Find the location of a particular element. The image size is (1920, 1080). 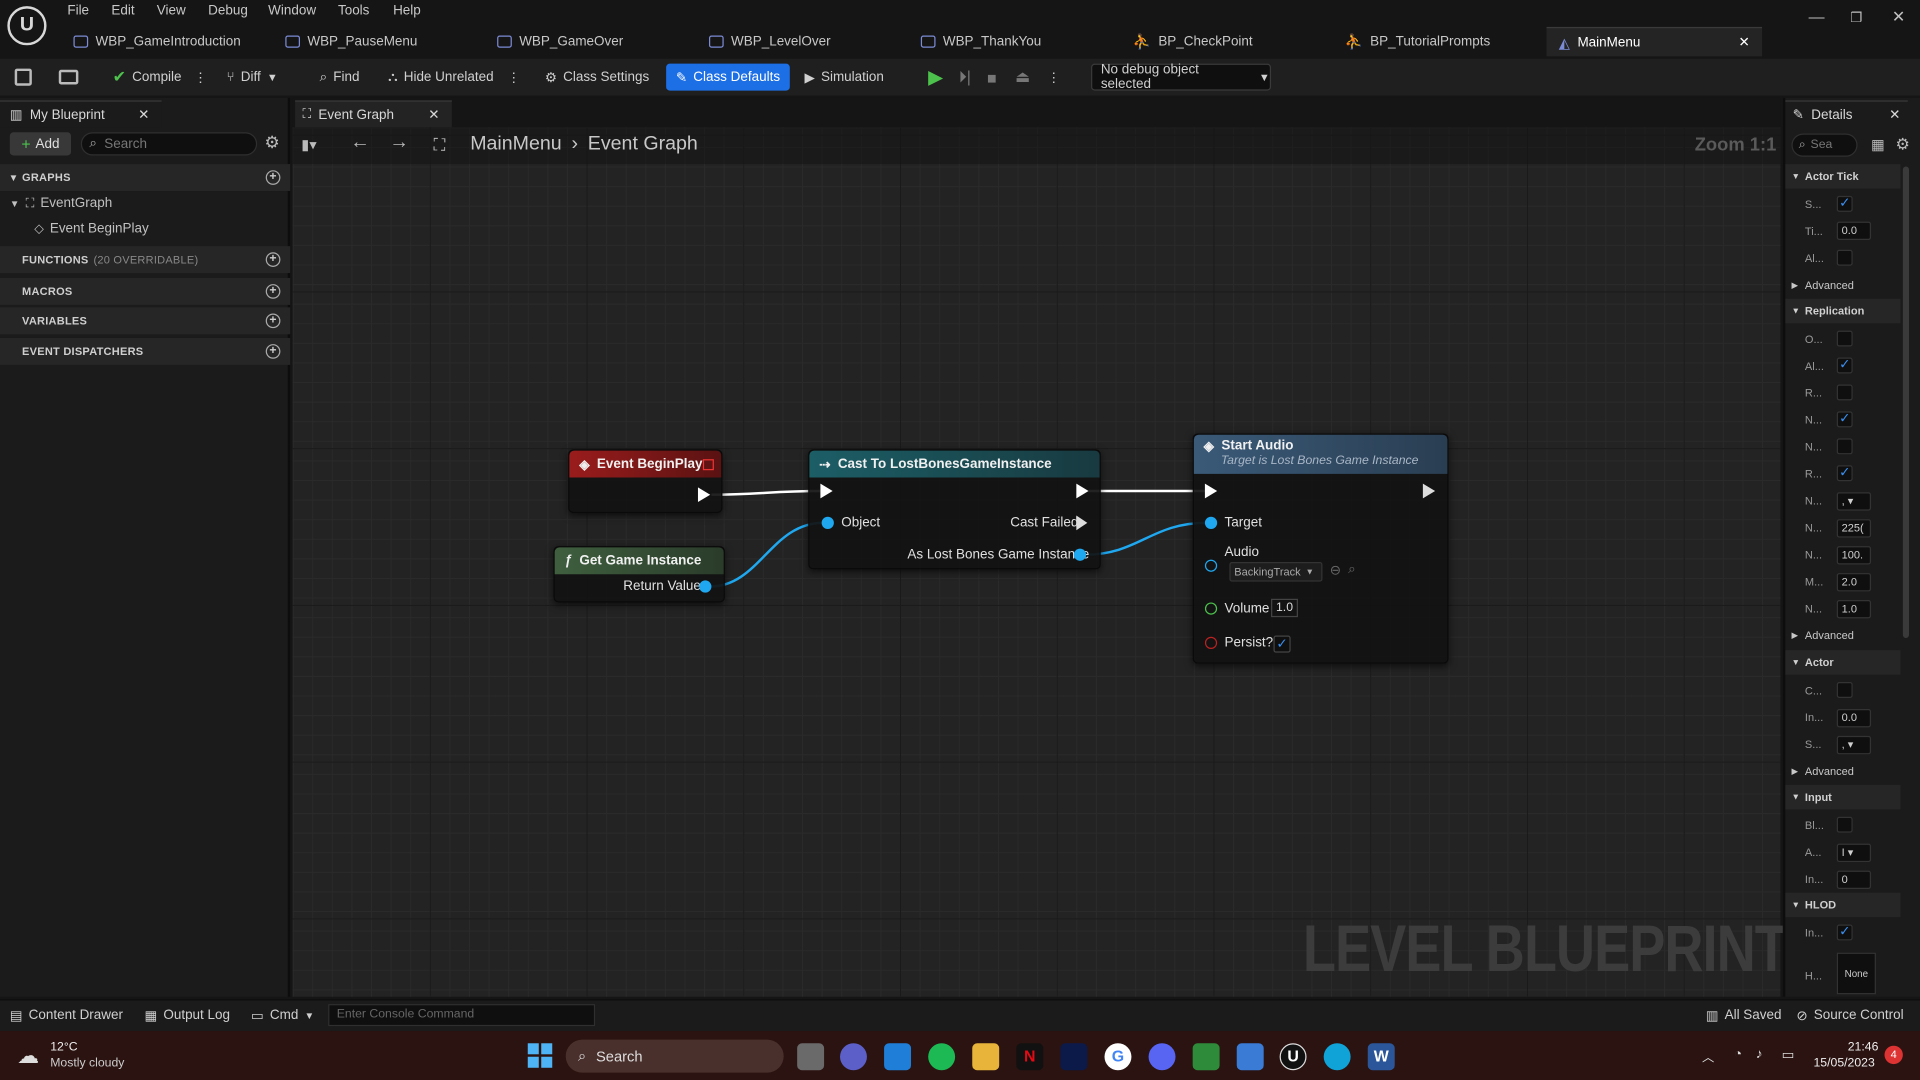

details-number-field: 100. is located at coordinates (1854, 555).